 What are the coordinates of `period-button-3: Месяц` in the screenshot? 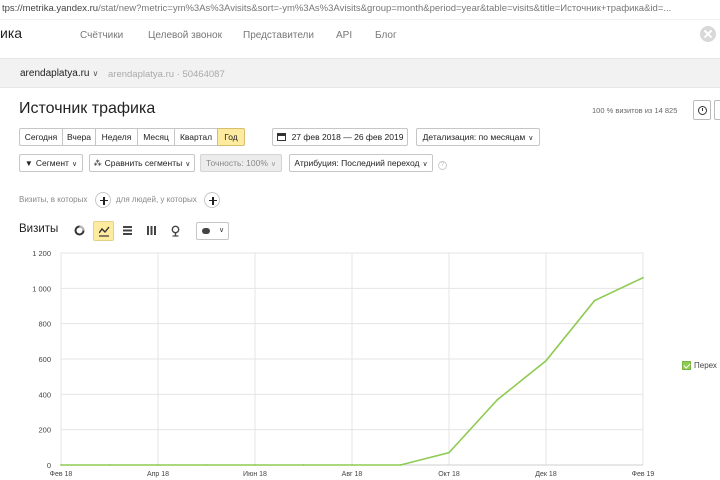 It's located at (156, 137).